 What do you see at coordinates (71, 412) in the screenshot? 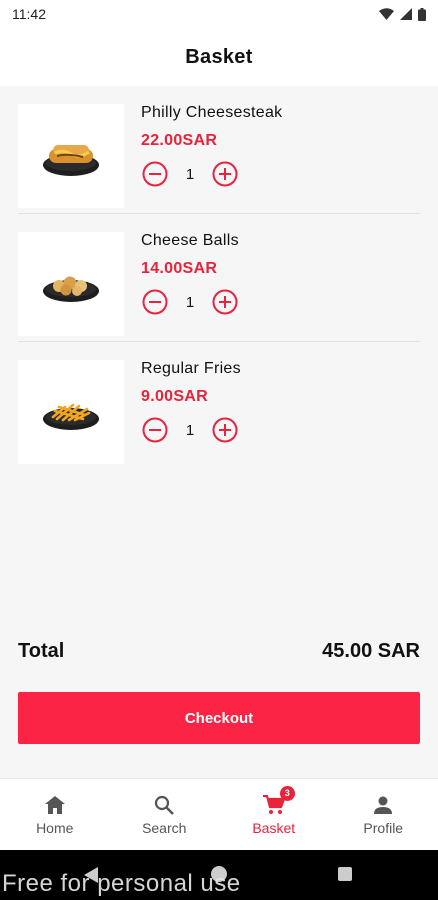
I see `fries-image` at bounding box center [71, 412].